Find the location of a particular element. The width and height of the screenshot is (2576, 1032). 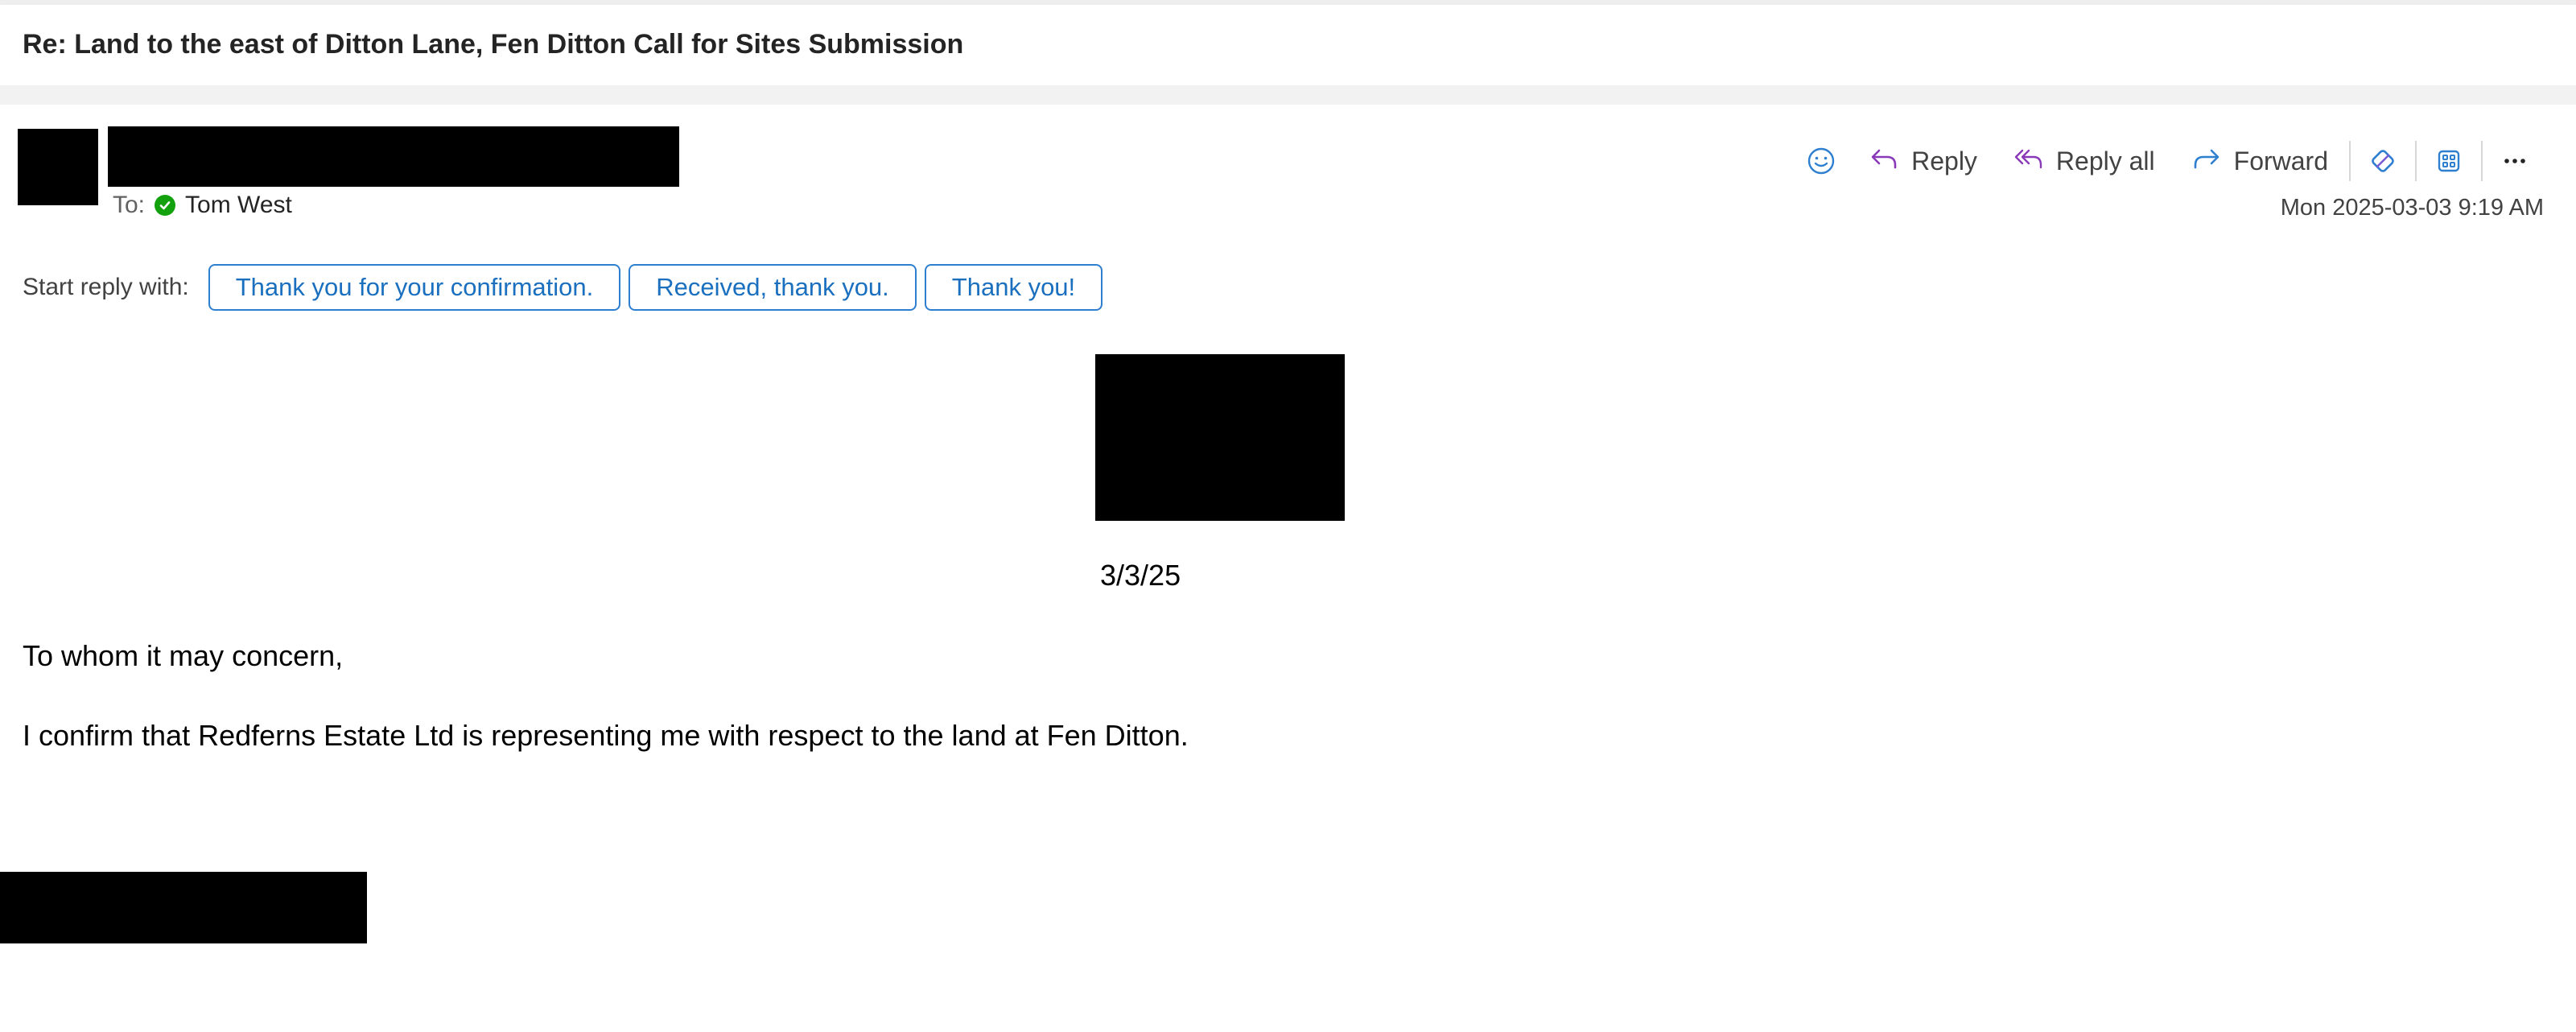

letterhead-image-redacted is located at coordinates (1220, 437).